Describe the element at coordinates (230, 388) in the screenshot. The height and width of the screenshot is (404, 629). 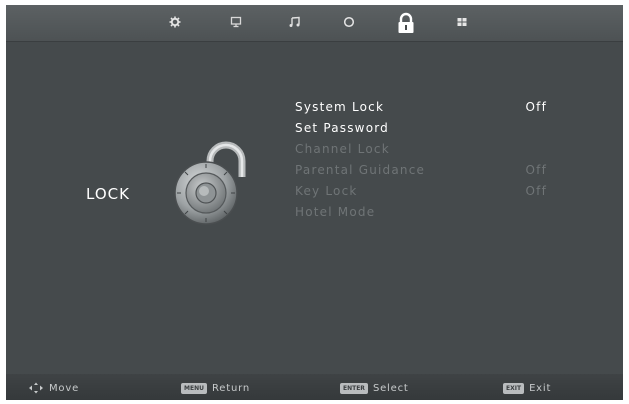
I see `hint-return-label: Return` at that location.